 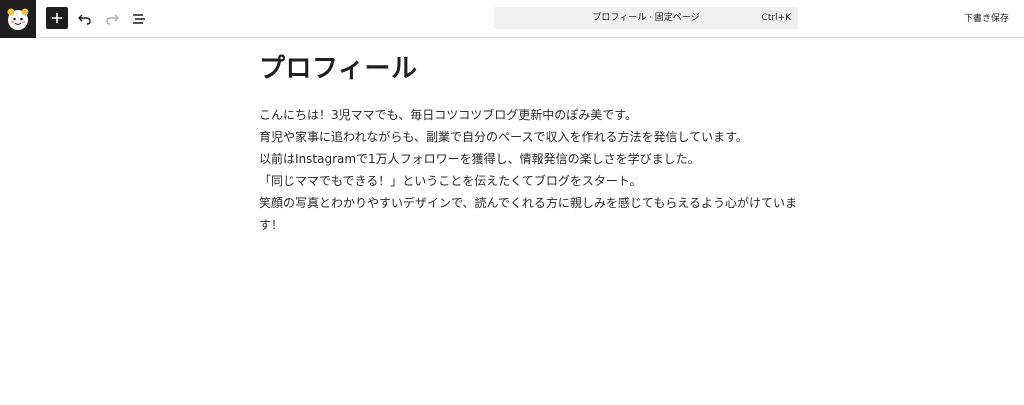 What do you see at coordinates (539, 181) in the screenshot?
I see `paragraph-line: 「同じママでもできる！」ということを伝えたくてブログをスタート。` at bounding box center [539, 181].